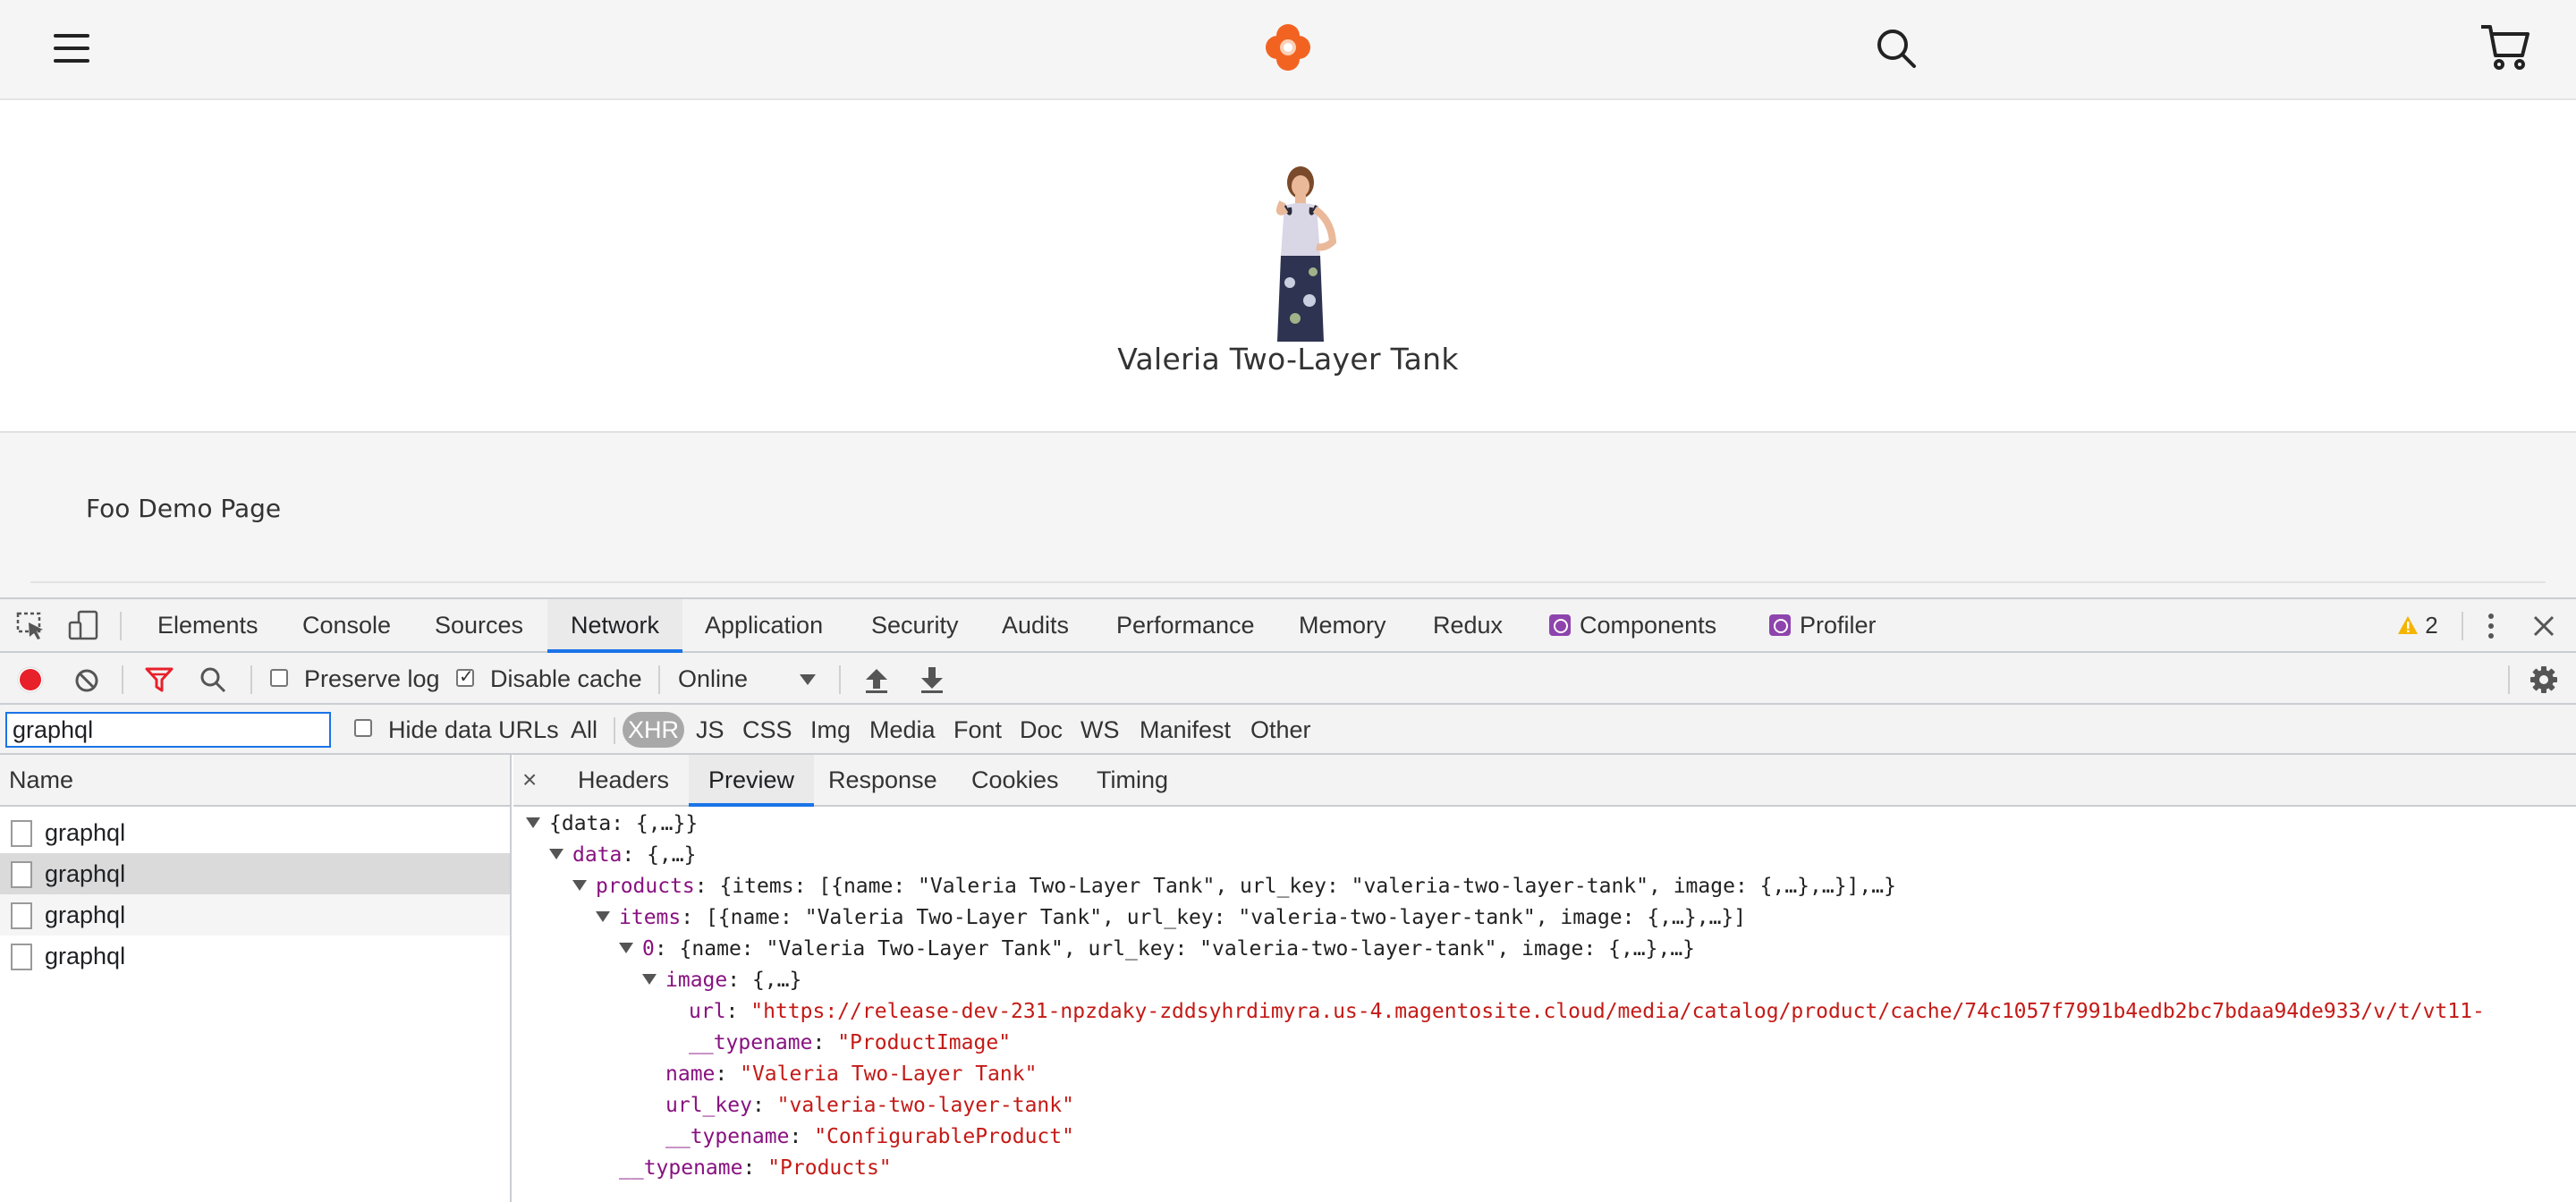 This screenshot has width=2576, height=1202. What do you see at coordinates (1132, 781) in the screenshot?
I see `tab-timing: Timing` at bounding box center [1132, 781].